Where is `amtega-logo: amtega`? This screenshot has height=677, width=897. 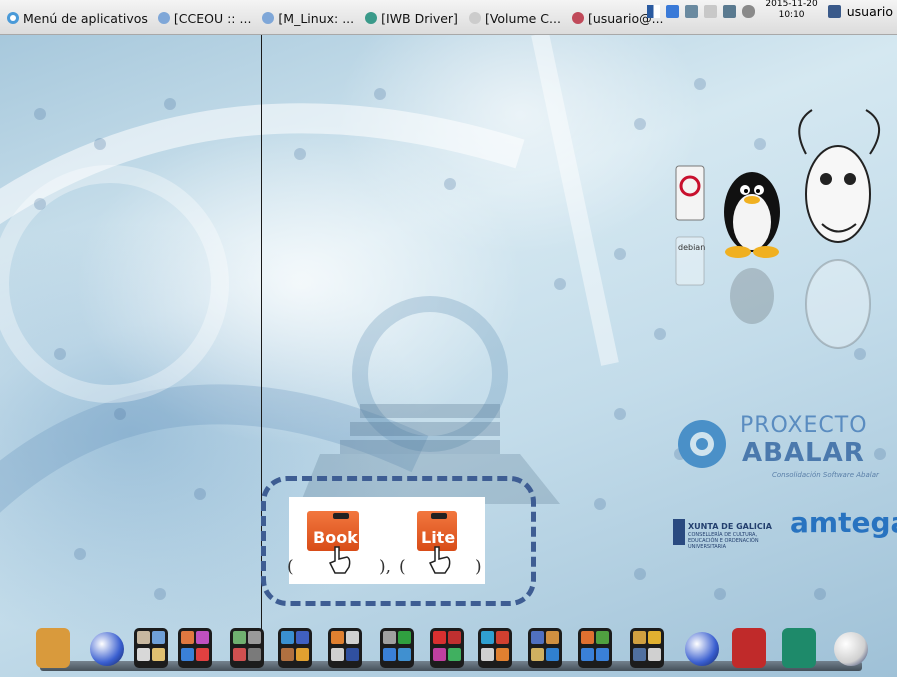
amtega-logo: amtega is located at coordinates (843, 522).